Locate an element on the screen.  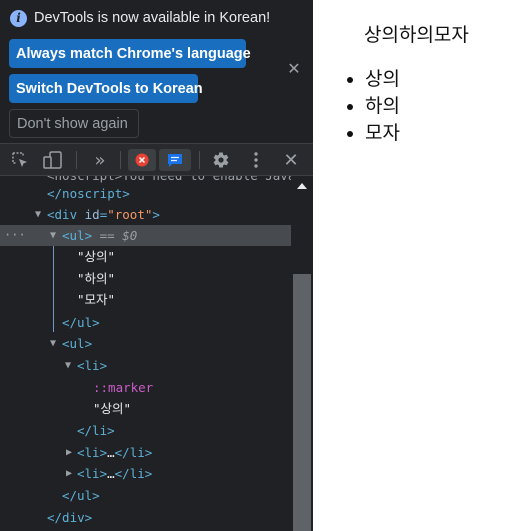
text-node-line: "하의" is located at coordinates (145, 278).